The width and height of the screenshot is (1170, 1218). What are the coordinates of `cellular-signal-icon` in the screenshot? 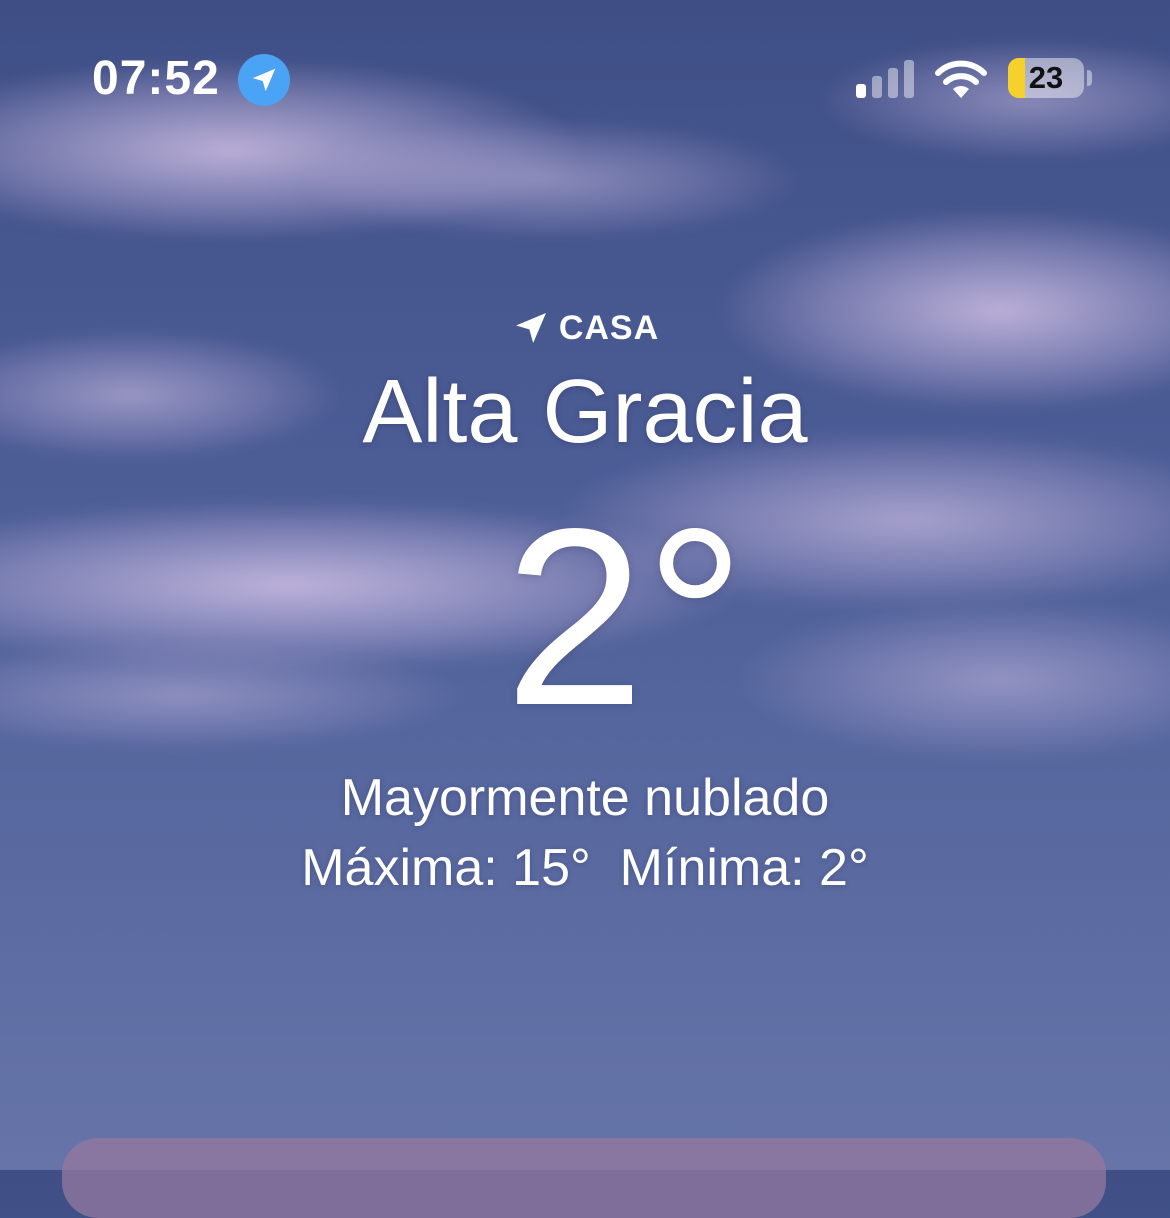 It's located at (885, 79).